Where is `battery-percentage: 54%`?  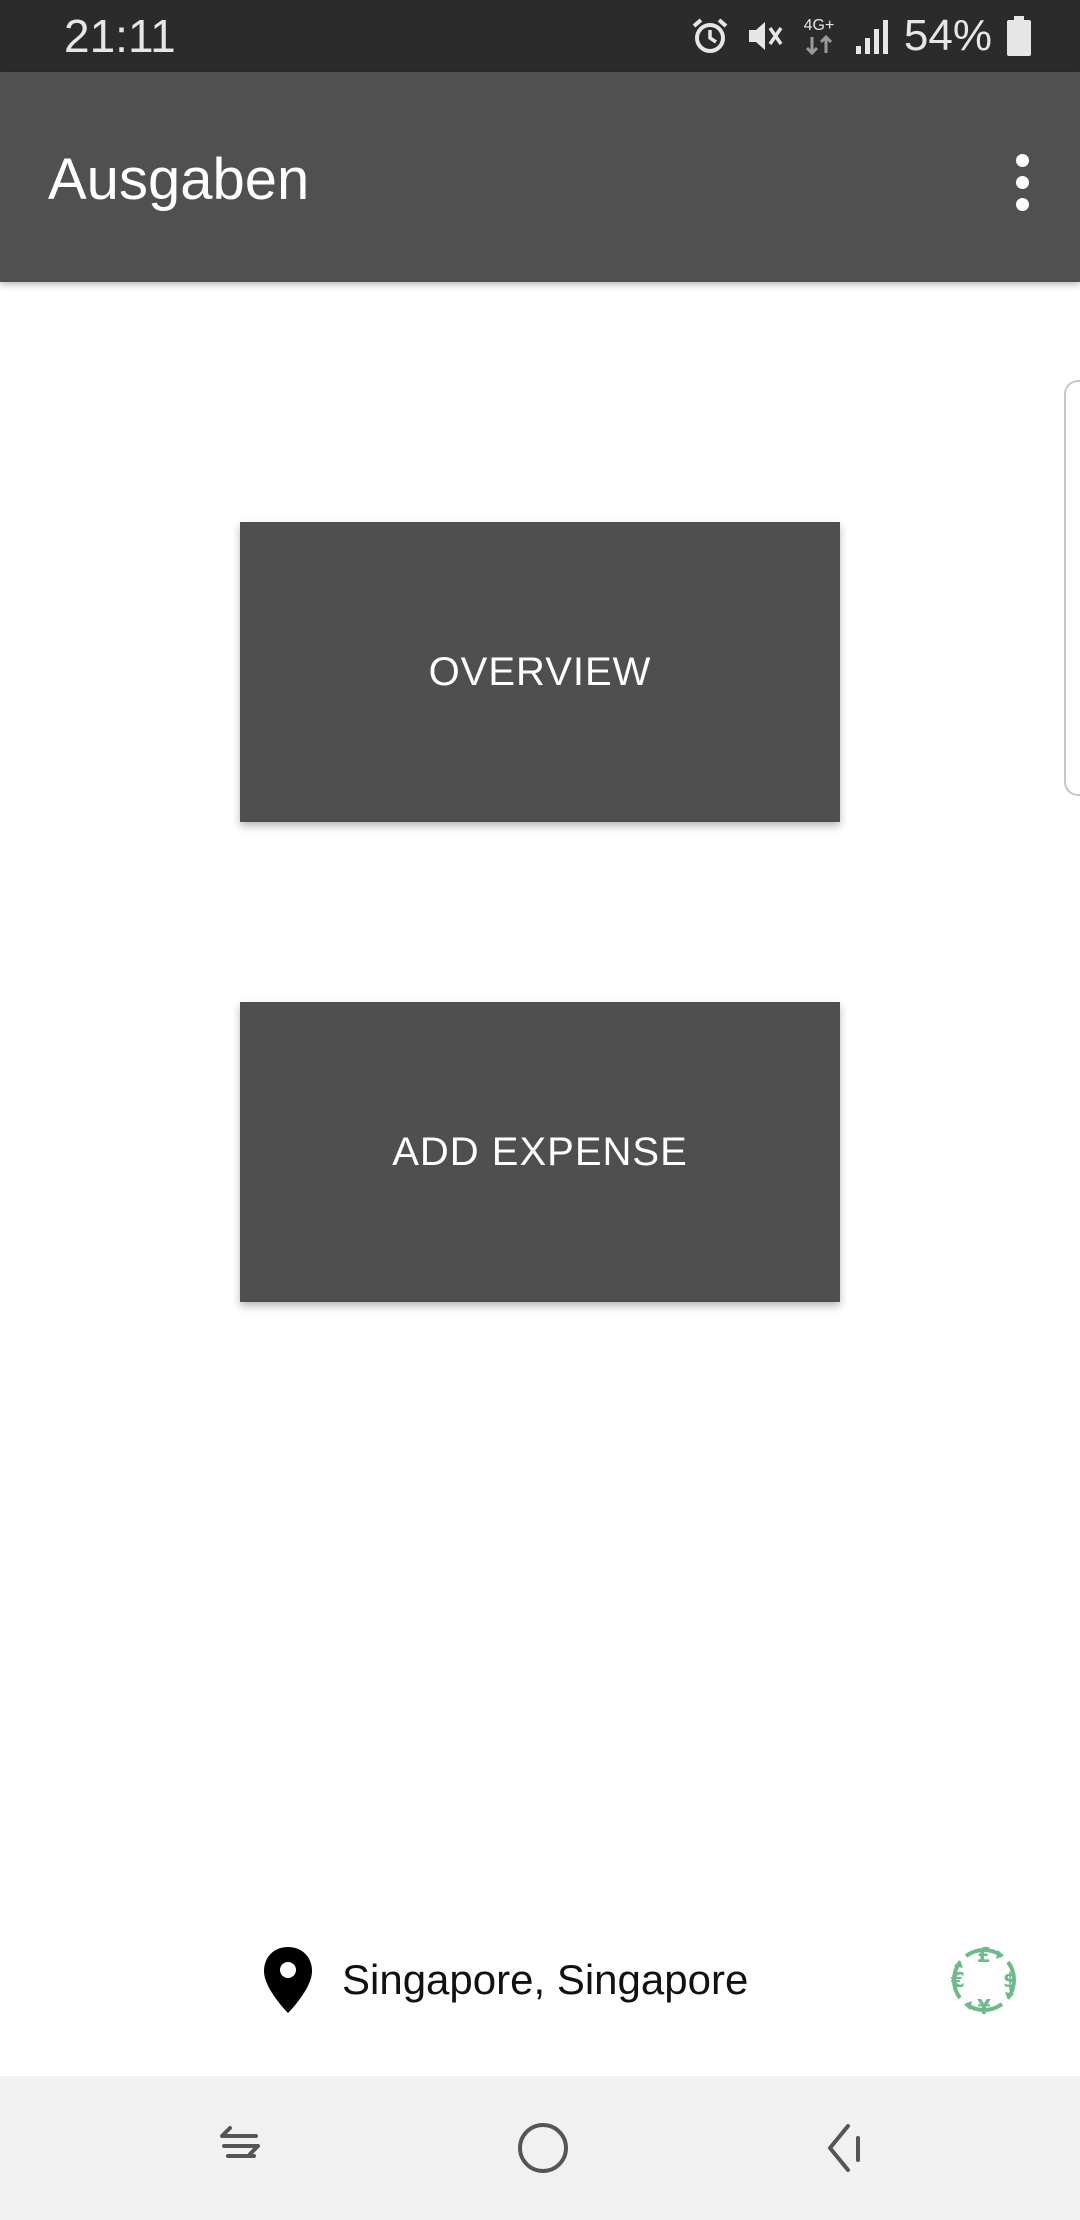 battery-percentage: 54% is located at coordinates (947, 35).